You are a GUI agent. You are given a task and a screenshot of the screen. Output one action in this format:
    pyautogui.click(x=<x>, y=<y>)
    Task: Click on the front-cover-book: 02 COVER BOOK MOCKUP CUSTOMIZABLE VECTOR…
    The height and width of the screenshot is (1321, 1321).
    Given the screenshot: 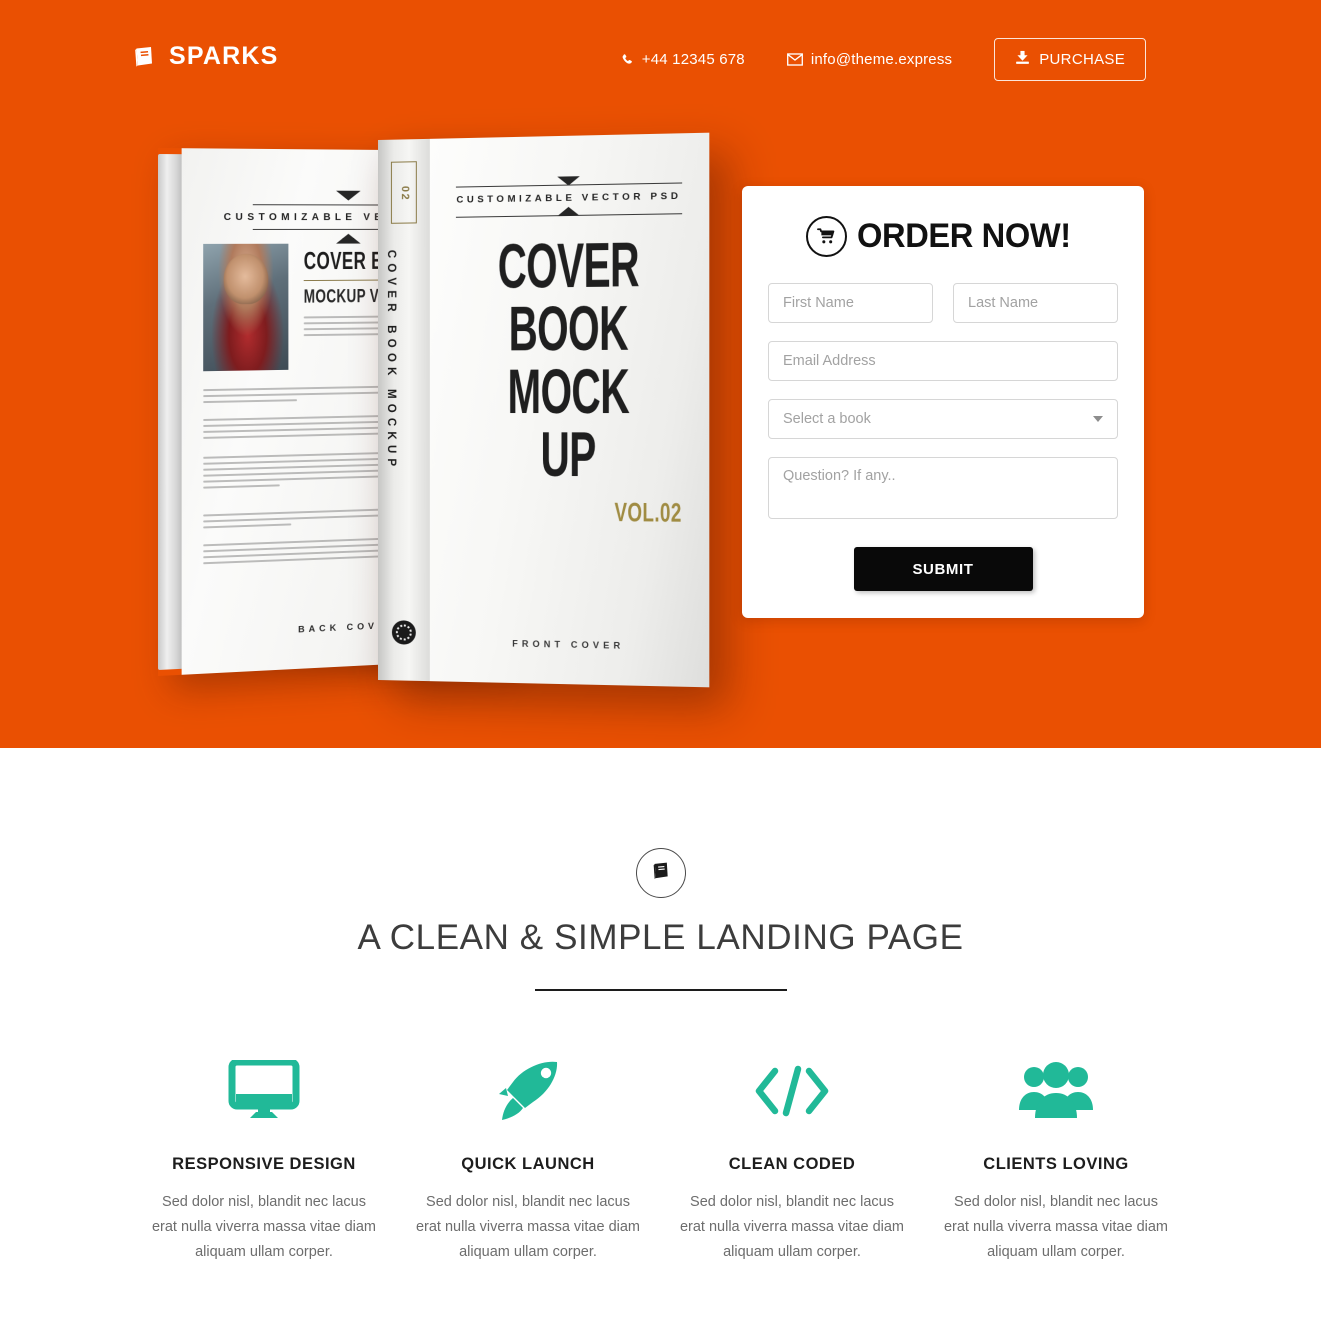 What is the action you would take?
    pyautogui.click(x=544, y=410)
    